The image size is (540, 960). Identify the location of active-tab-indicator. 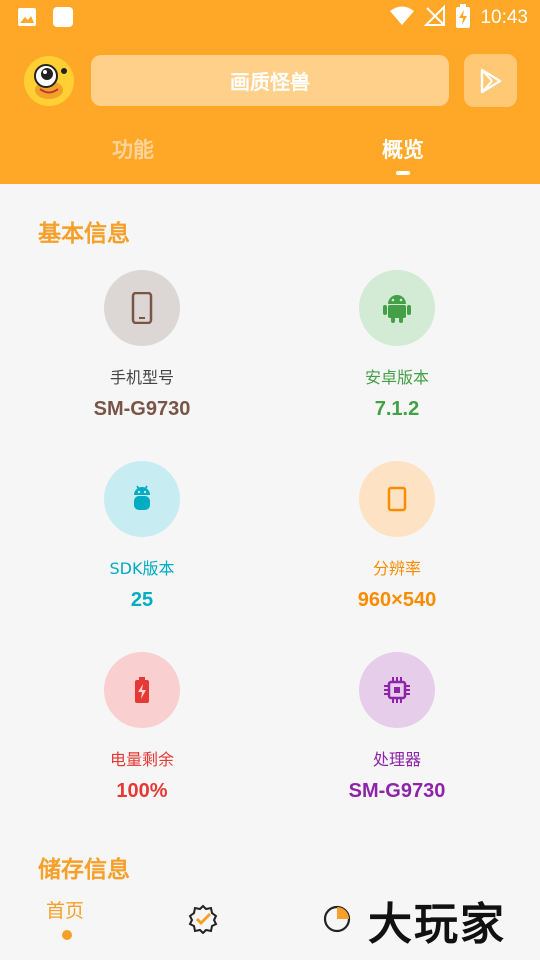
(403, 173).